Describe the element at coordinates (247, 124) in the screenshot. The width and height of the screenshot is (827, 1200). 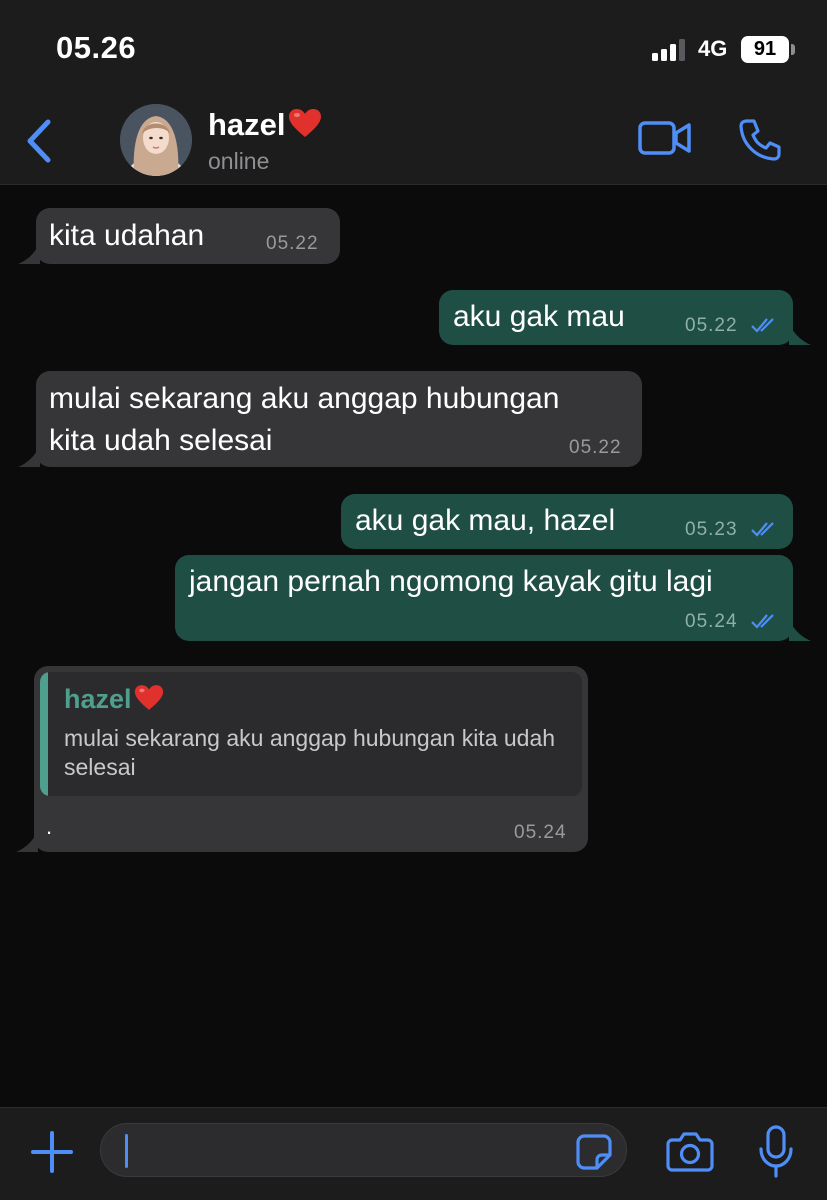
I see `contact-name-text: hazel` at that location.